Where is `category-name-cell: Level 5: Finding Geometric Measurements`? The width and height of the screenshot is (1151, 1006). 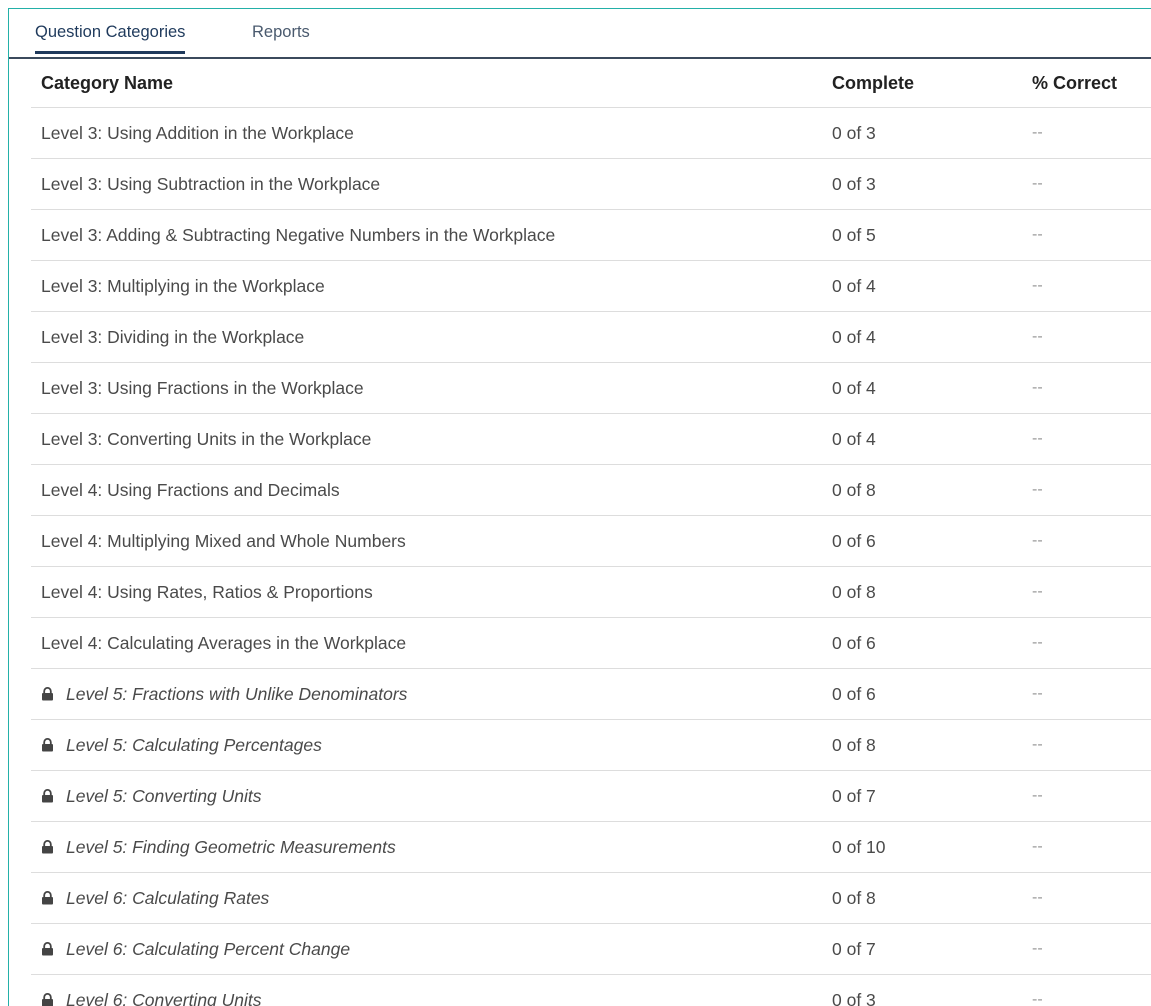
category-name-cell: Level 5: Finding Geometric Measurements is located at coordinates (426, 847).